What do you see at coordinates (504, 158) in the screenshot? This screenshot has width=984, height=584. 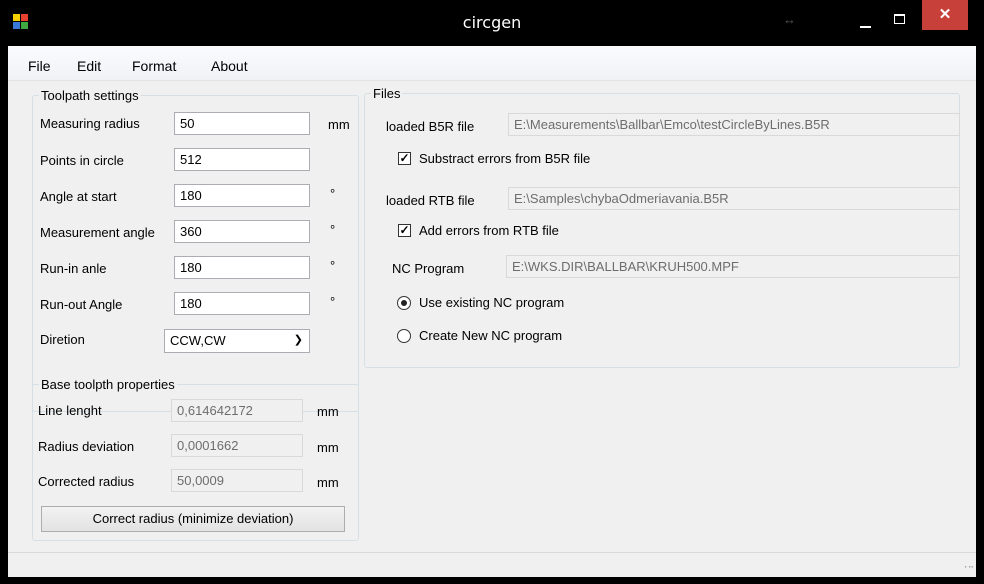 I see `subtract-errors-label: Substract errors from B5R file` at bounding box center [504, 158].